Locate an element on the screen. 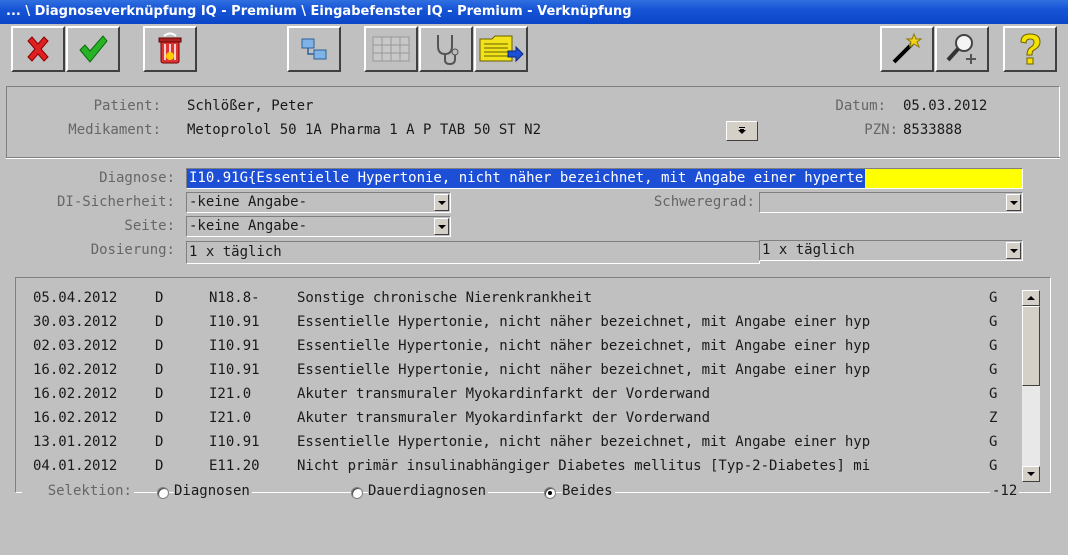  trash-bin-icon is located at coordinates (170, 48).